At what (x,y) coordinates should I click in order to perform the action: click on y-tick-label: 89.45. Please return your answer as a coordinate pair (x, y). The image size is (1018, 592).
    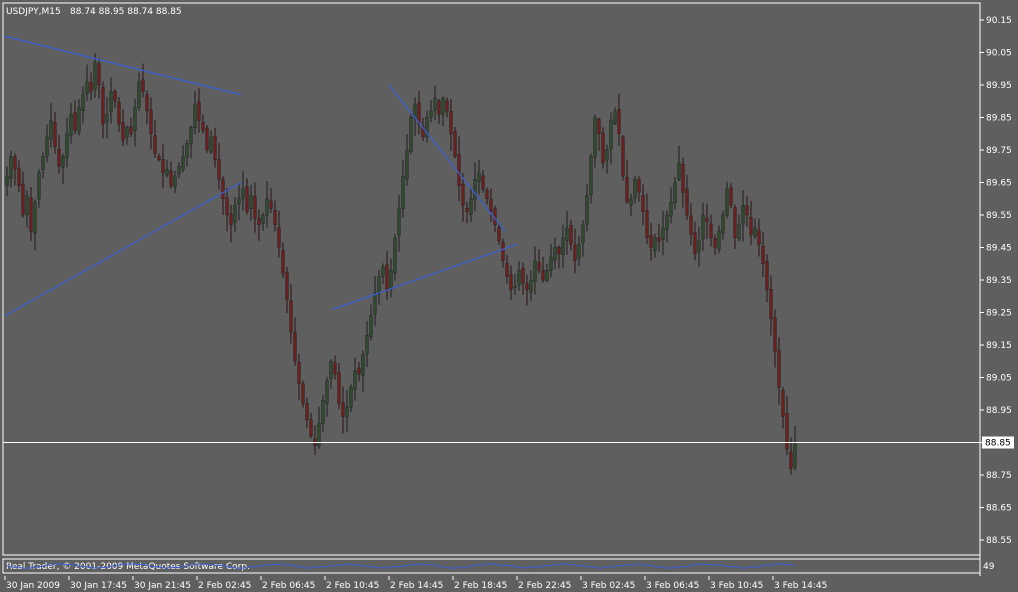
    Looking at the image, I should click on (999, 249).